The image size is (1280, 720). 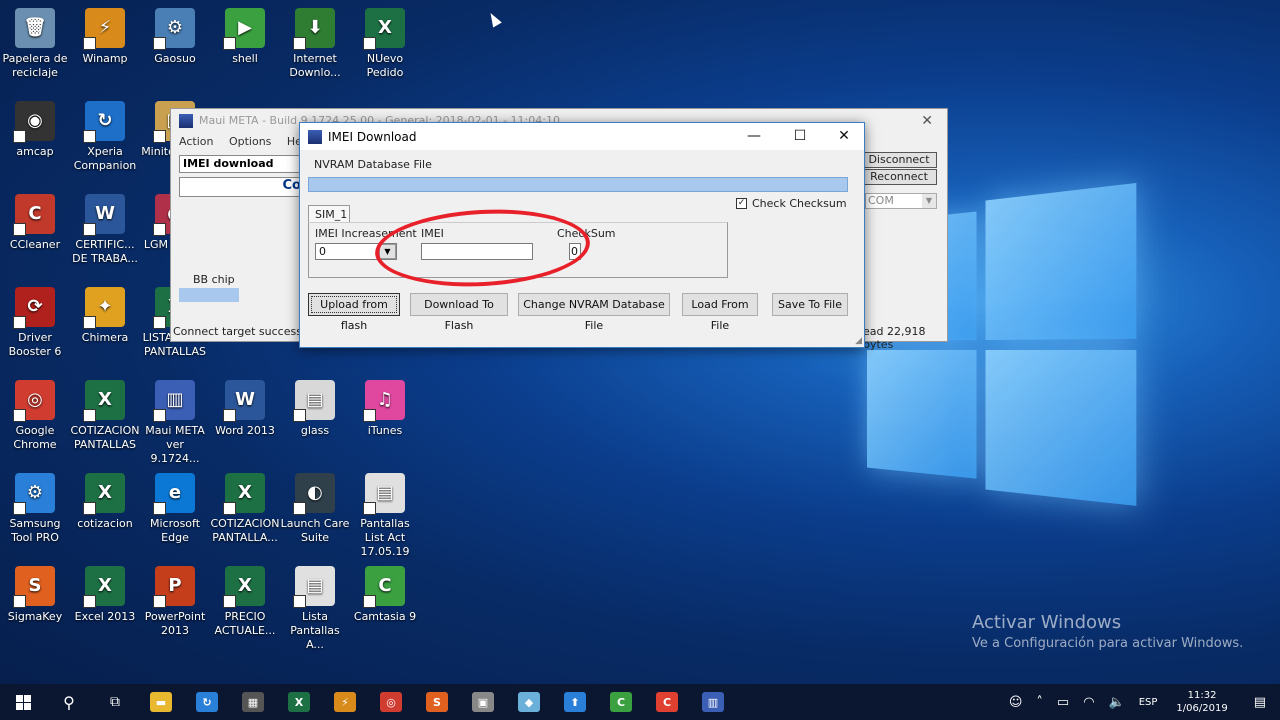 What do you see at coordinates (578, 184) in the screenshot?
I see `nvram-path-field` at bounding box center [578, 184].